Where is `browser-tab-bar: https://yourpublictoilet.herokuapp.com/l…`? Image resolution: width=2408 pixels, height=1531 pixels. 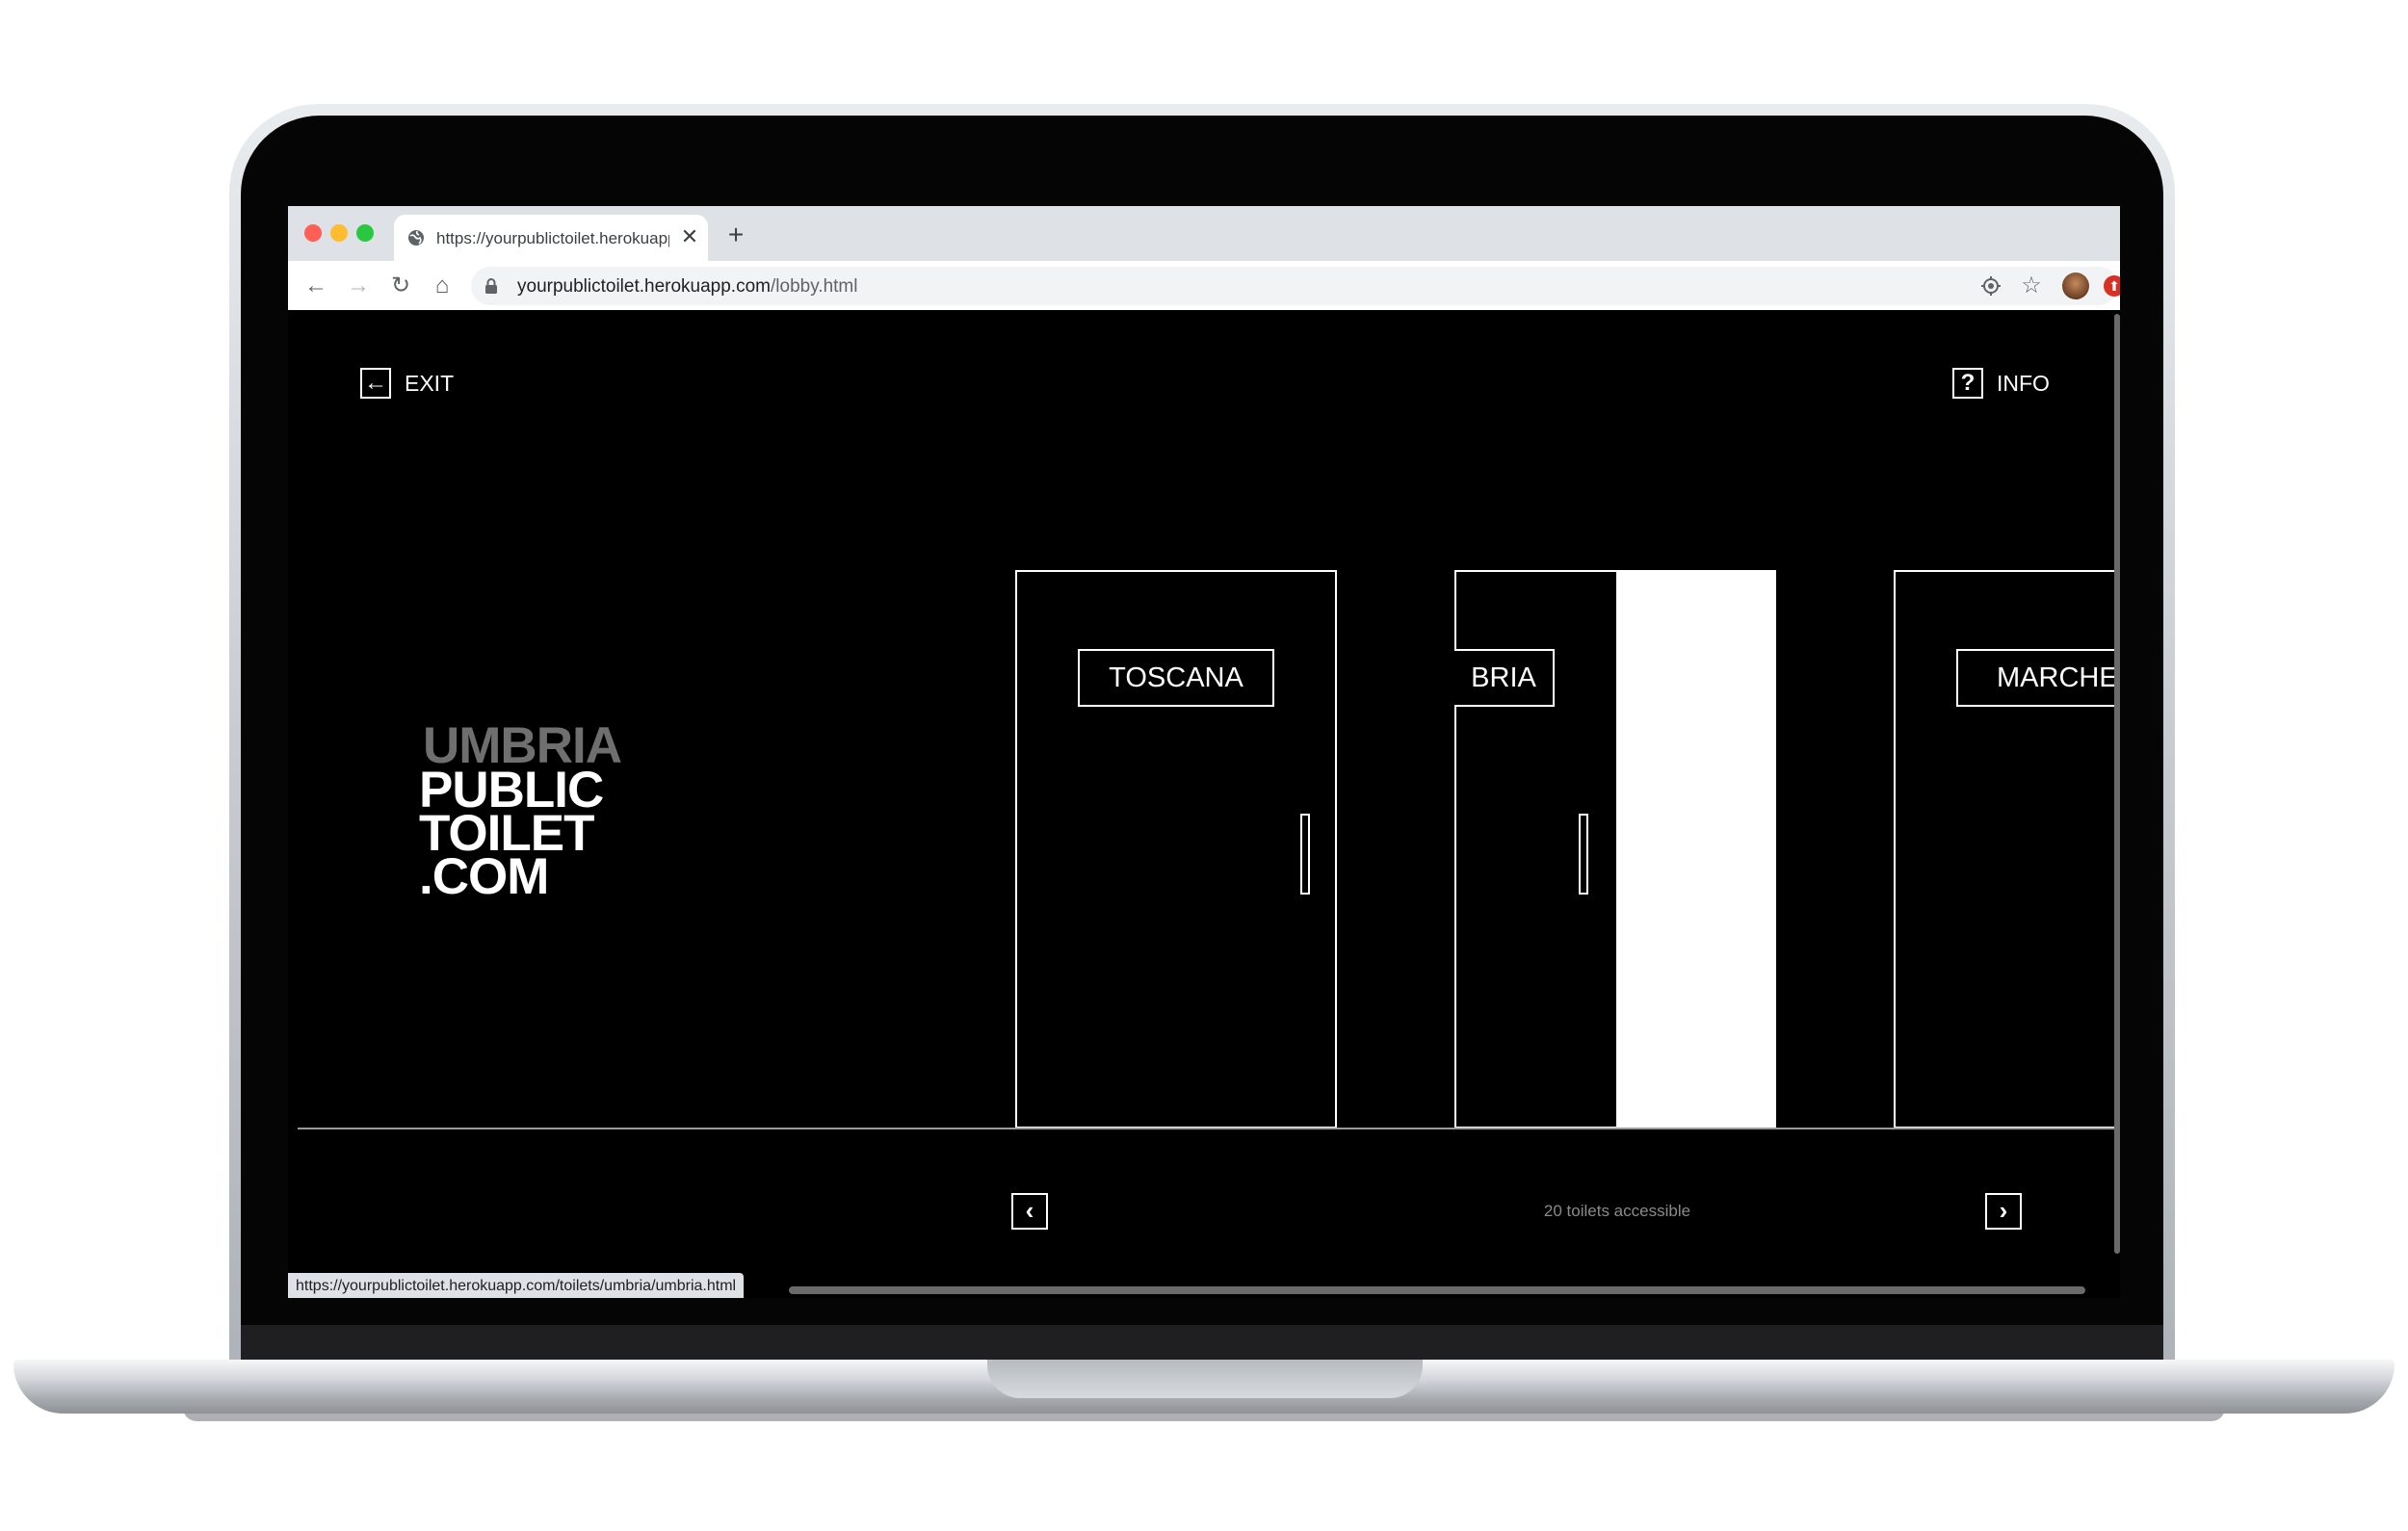 browser-tab-bar: https://yourpublictoilet.herokuapp.com/l… is located at coordinates (1204, 233).